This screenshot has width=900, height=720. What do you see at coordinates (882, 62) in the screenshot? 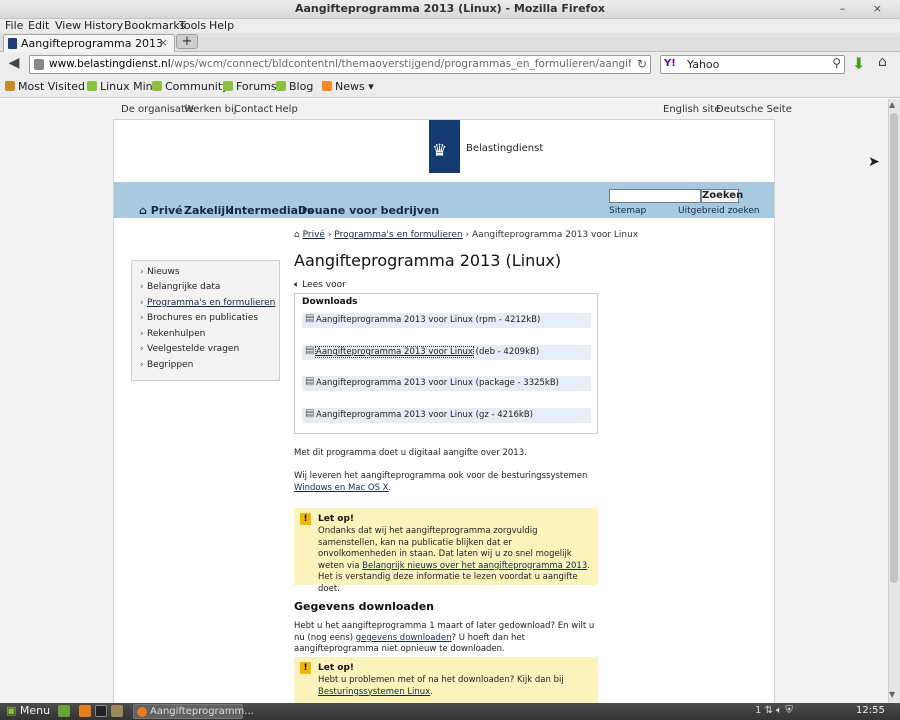
I see `home-icon: ⌂` at bounding box center [882, 62].